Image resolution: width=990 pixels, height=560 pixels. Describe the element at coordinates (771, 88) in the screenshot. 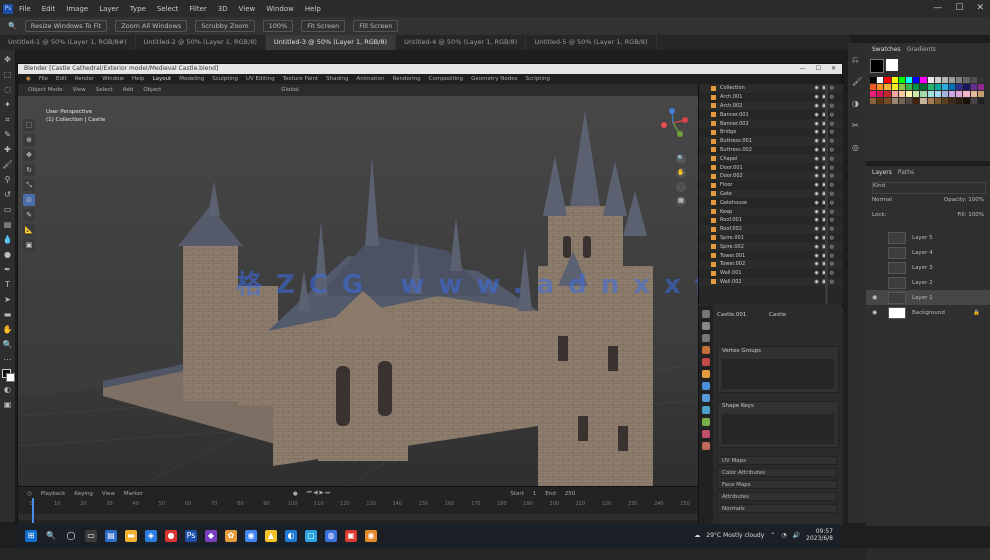

I see `outliner-row: Collection◉▣◎` at that location.